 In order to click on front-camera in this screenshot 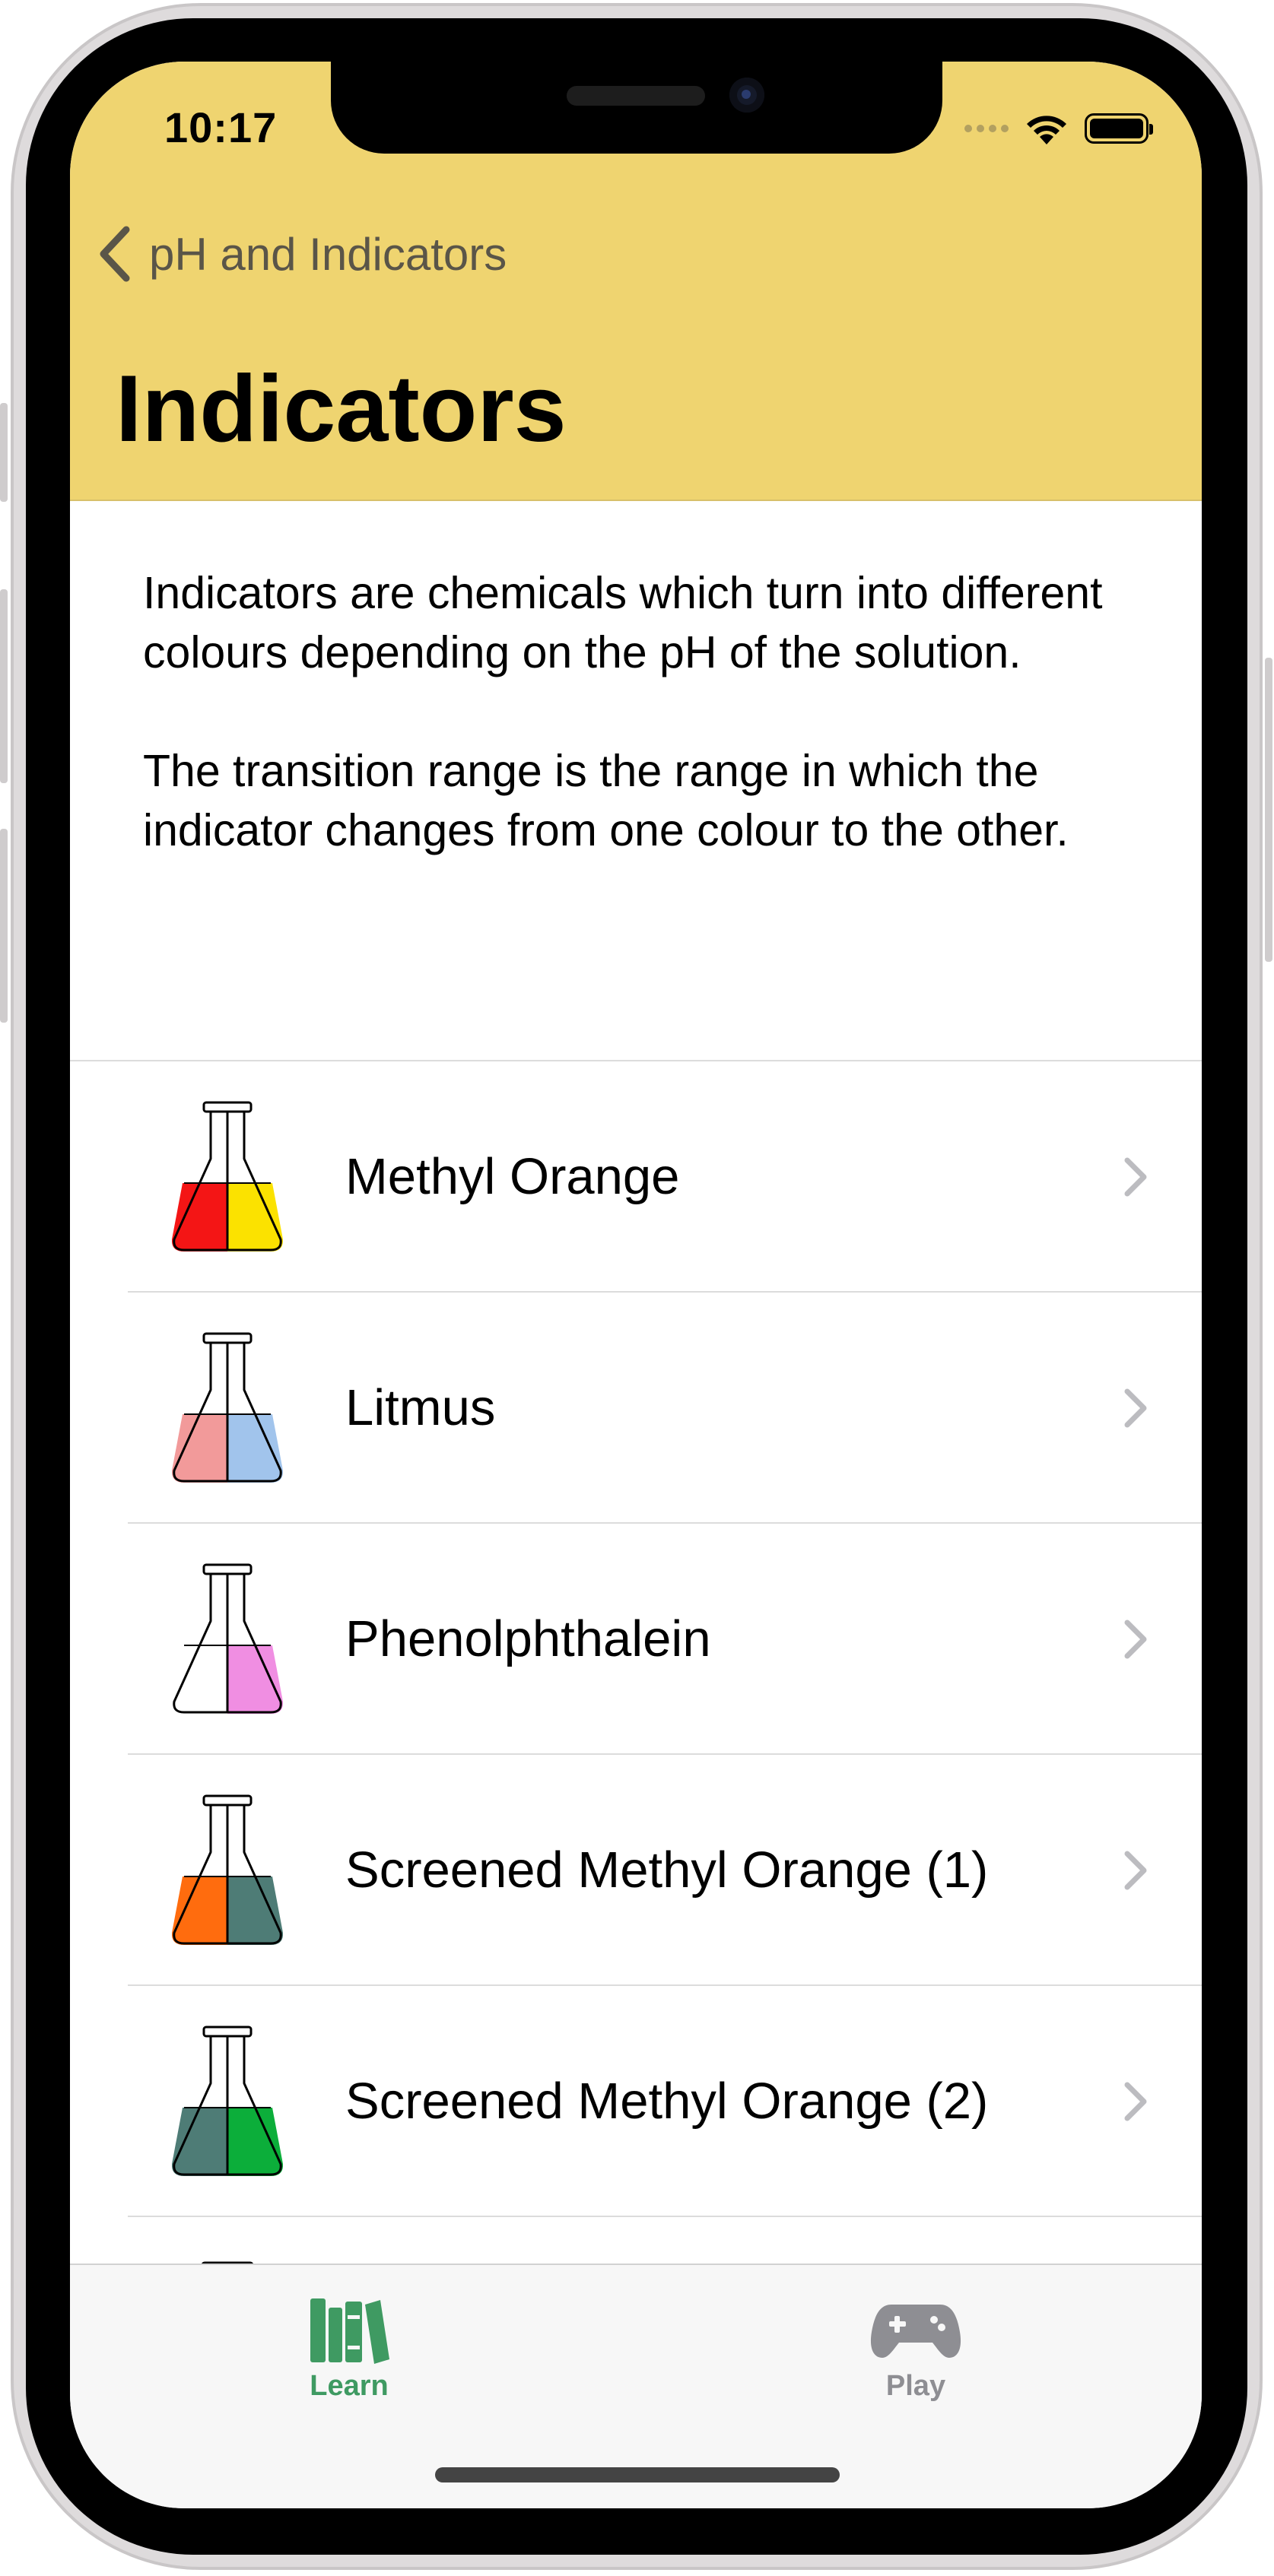, I will do `click(746, 95)`.